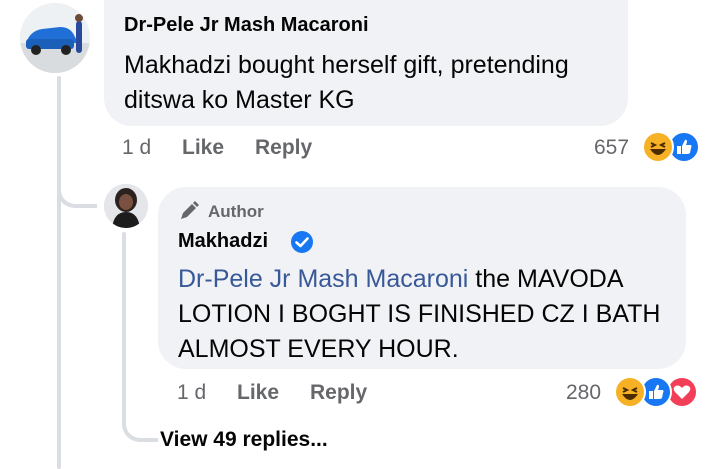  What do you see at coordinates (323, 279) in the screenshot?
I see `mention-link: Dr-Pele Jr Mash Macaroni` at bounding box center [323, 279].